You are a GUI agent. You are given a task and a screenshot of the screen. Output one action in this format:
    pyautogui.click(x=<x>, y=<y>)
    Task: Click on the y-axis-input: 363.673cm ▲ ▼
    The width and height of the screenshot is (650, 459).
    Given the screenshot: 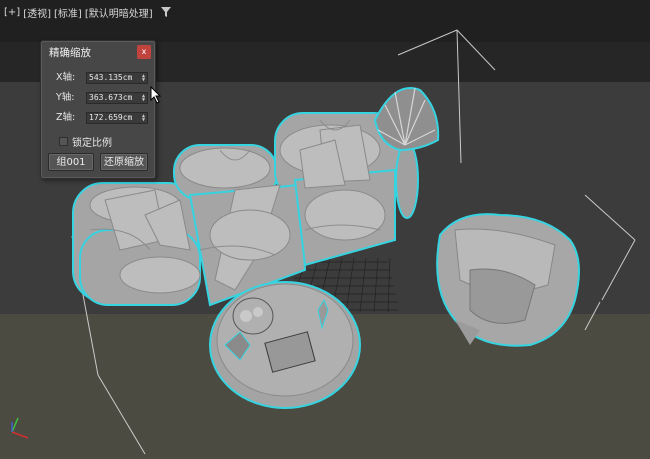 What is the action you would take?
    pyautogui.click(x=117, y=98)
    